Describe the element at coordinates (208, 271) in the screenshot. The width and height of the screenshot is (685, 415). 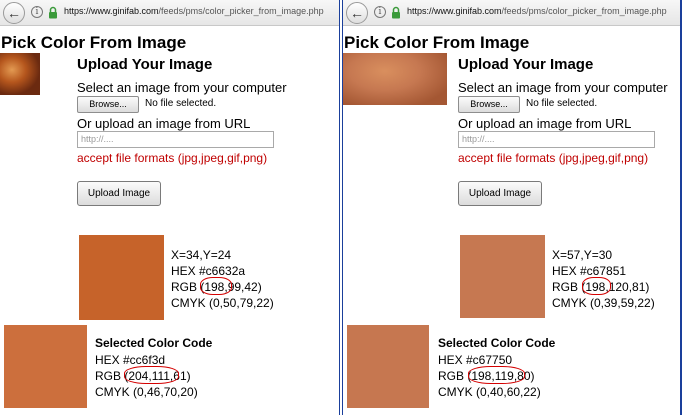
I see `picked-hex: HEX #c6632a` at that location.